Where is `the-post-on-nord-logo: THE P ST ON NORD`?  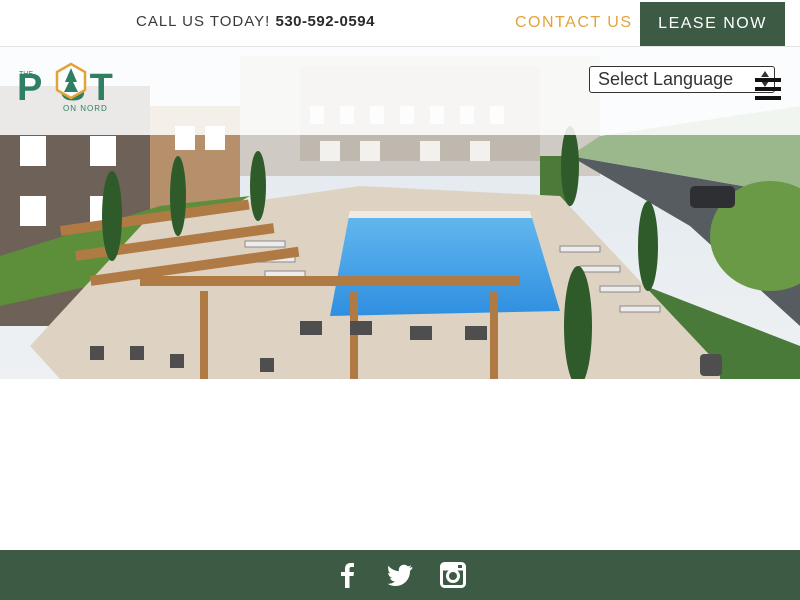
the-post-on-nord-logo: THE P ST ON NORD is located at coordinates (93, 88).